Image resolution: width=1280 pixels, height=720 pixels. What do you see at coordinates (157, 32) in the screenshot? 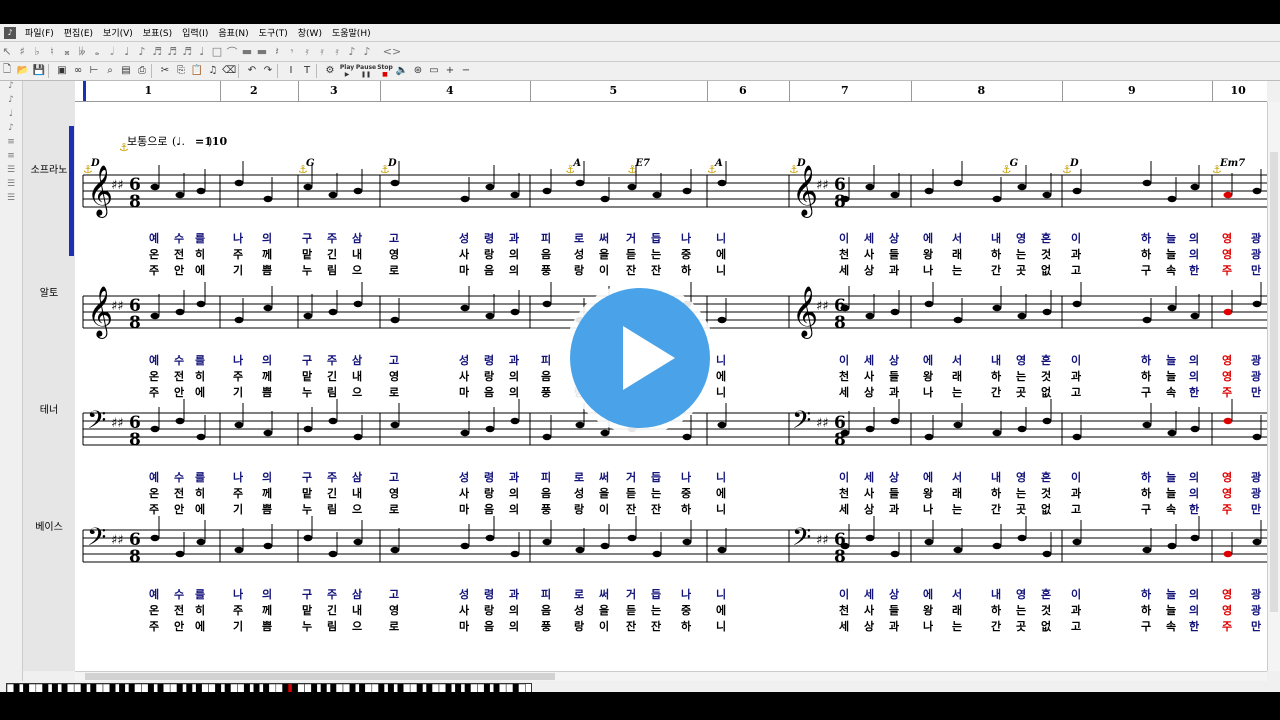
I see `menu-staff: 보표(S)` at bounding box center [157, 32].